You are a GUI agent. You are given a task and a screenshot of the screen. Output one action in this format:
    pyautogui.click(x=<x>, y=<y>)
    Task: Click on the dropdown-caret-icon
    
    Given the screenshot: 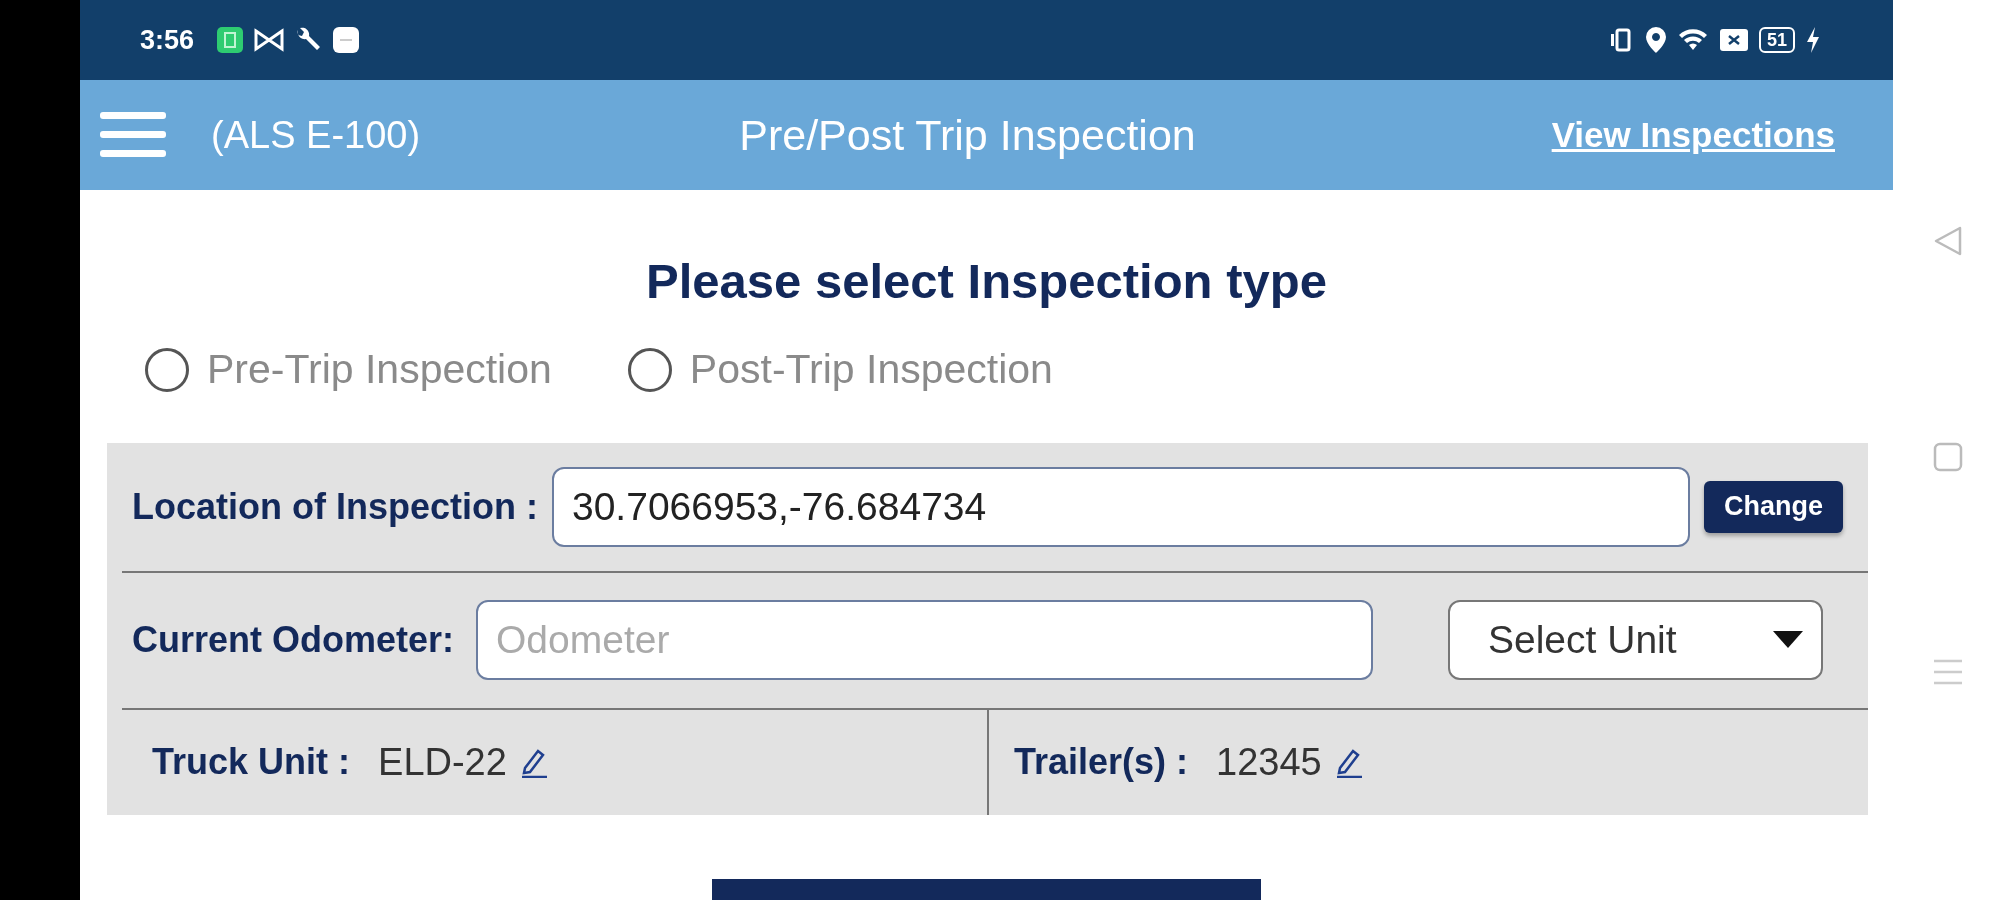 What is the action you would take?
    pyautogui.click(x=1788, y=640)
    